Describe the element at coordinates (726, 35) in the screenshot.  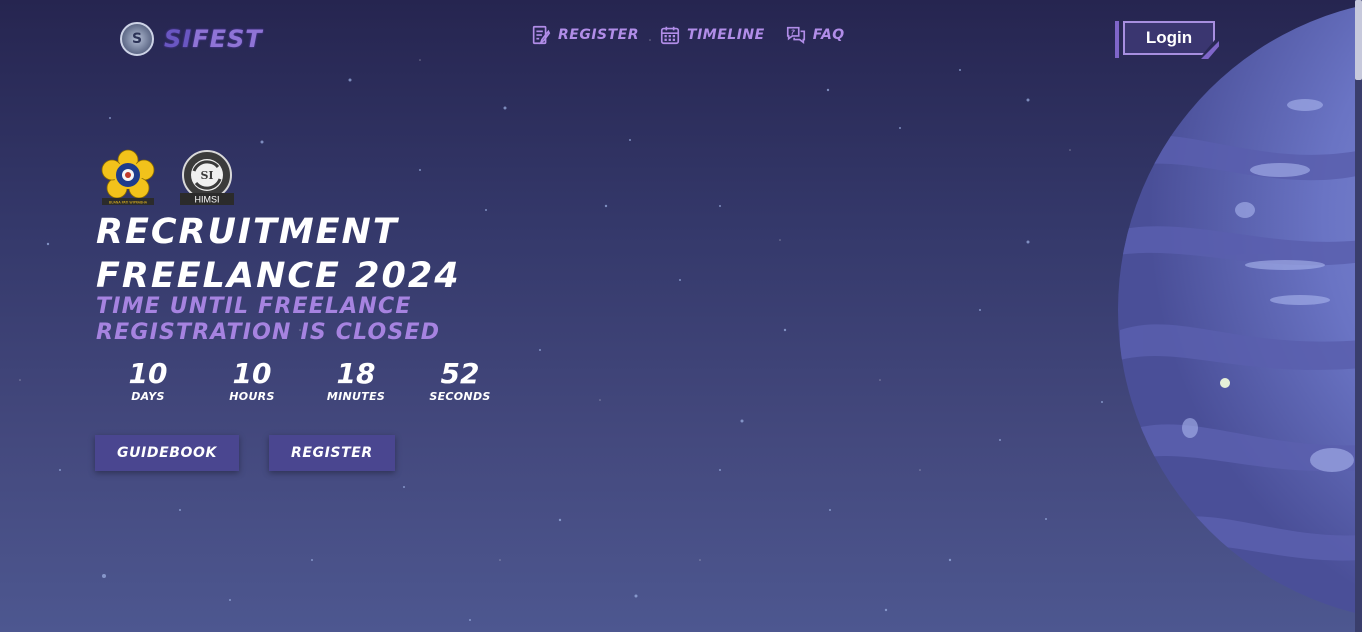
I see `nav-item-label: TIMELINE` at that location.